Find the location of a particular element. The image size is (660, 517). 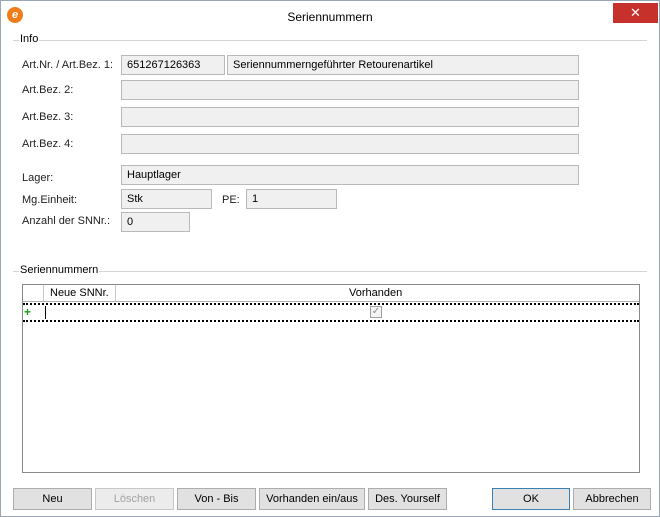

pe-field: 1 is located at coordinates (291, 199).